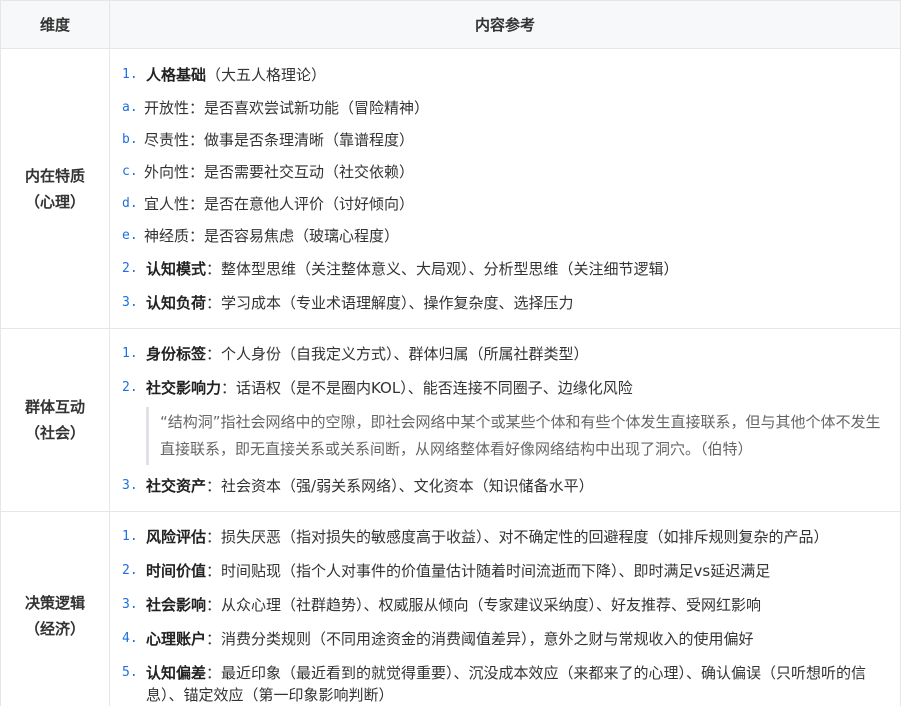 The height and width of the screenshot is (706, 901). I want to click on dimension-cell: 决策逻辑 （经济）, so click(55, 608).